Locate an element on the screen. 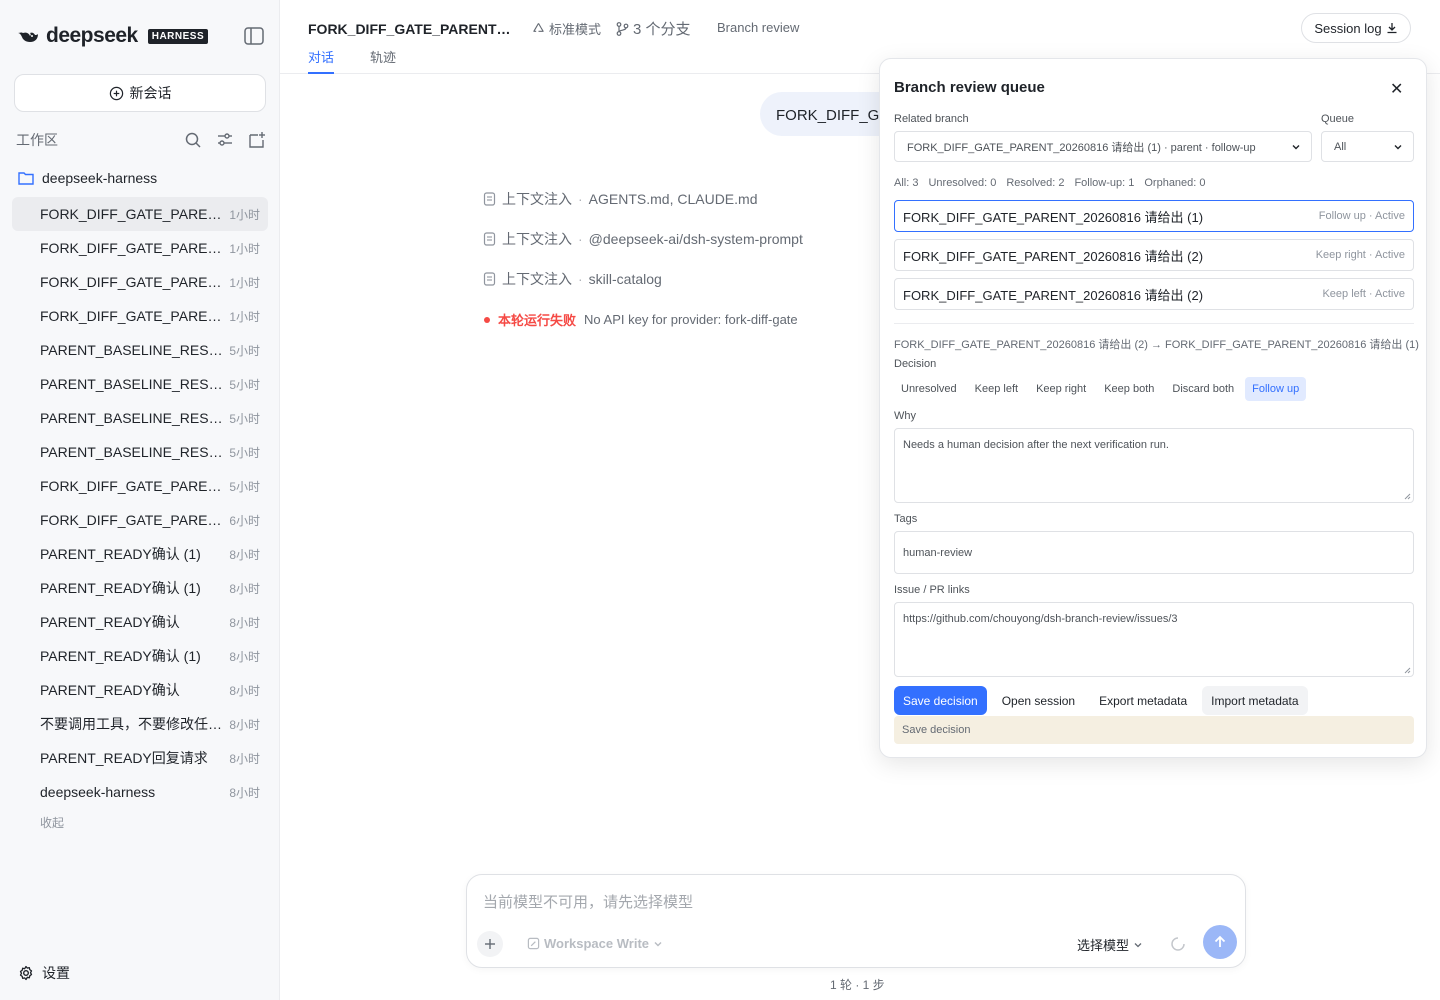 Image resolution: width=1440 pixels, height=1000 pixels. branches-button: 3 个分支 is located at coordinates (653, 28).